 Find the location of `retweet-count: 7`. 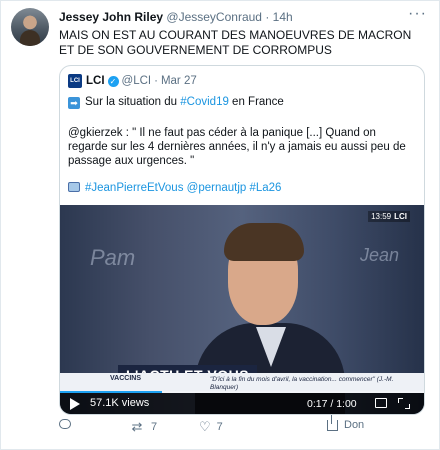

retweet-count: 7 is located at coordinates (154, 427).